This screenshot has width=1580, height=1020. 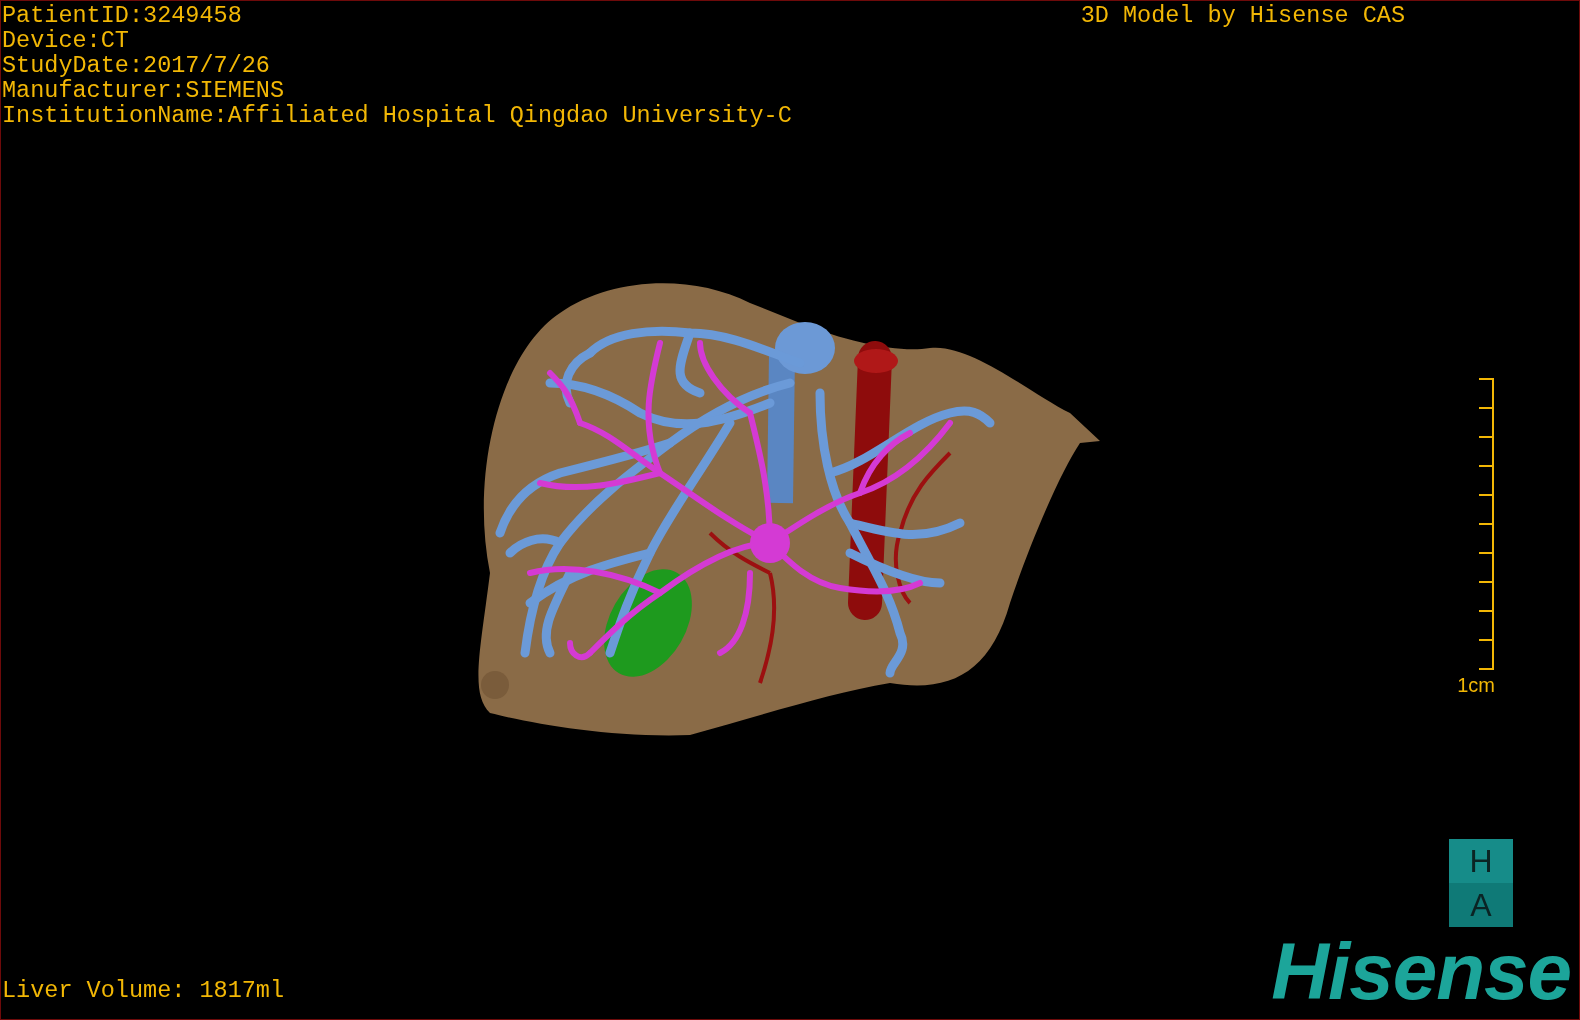 What do you see at coordinates (397, 115) in the screenshot?
I see `patient-info-line: InstitutionName:Affiliated Hospital Qingdao University-C` at bounding box center [397, 115].